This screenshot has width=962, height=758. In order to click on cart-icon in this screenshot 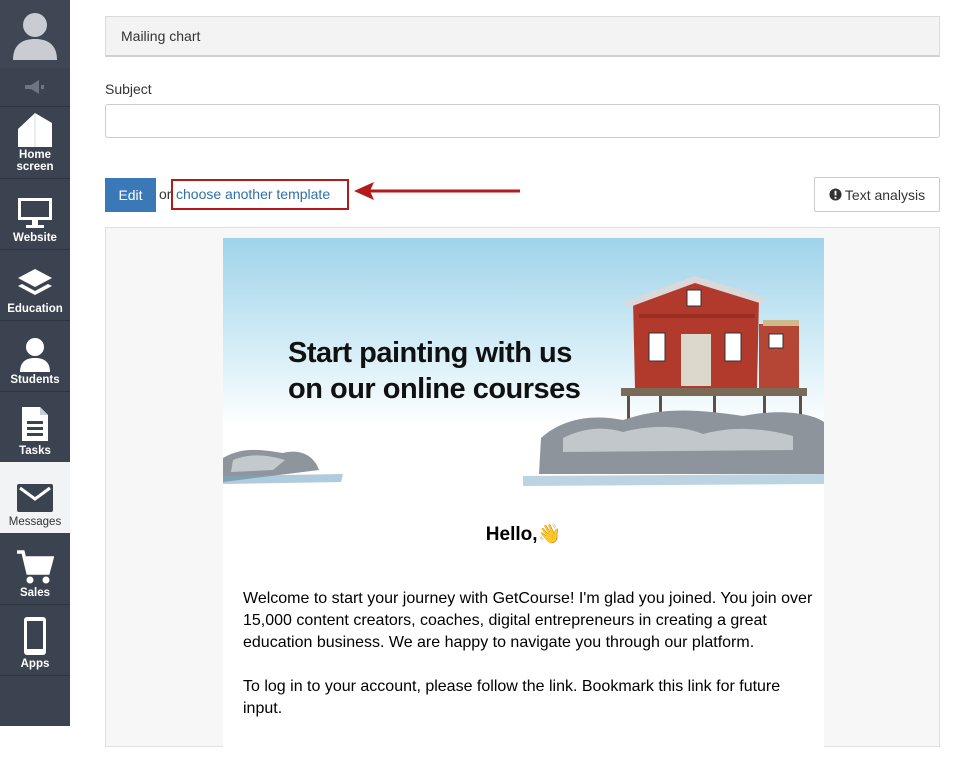, I will do `click(35, 567)`.